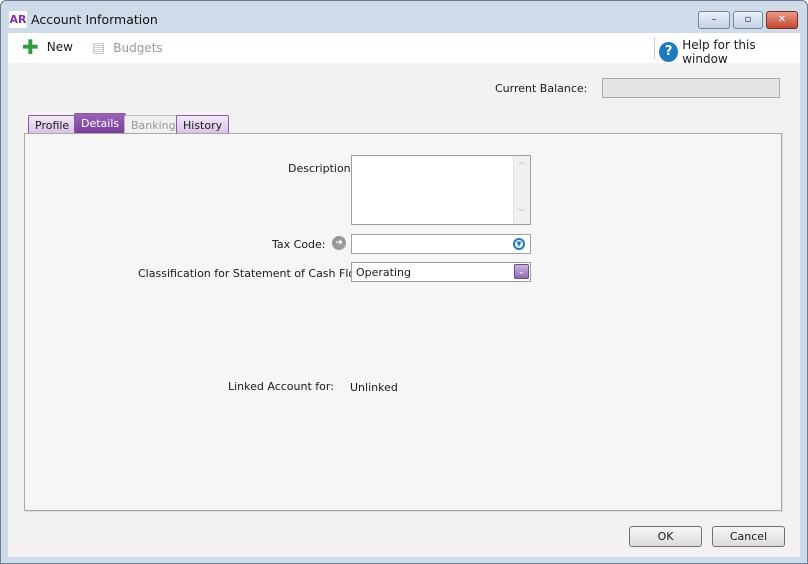 The image size is (808, 564). I want to click on scroll-up-icon: ︿, so click(522, 161).